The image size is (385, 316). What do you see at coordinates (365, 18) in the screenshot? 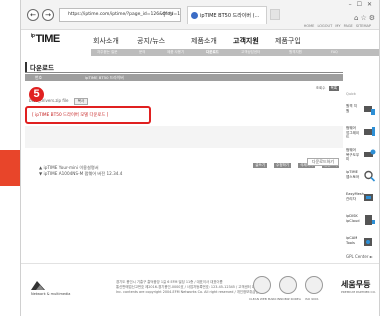
I see `star-icon: ⌂☆⚙` at bounding box center [365, 18].